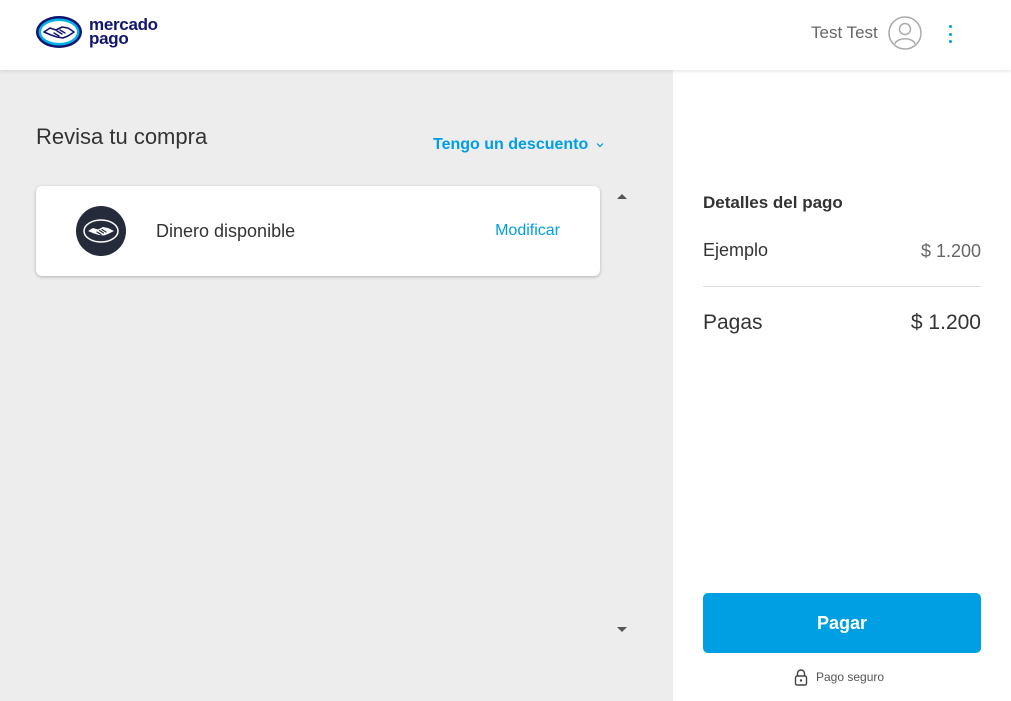 This screenshot has height=701, width=1011. What do you see at coordinates (842, 623) in the screenshot?
I see `pay-button: Pagar` at bounding box center [842, 623].